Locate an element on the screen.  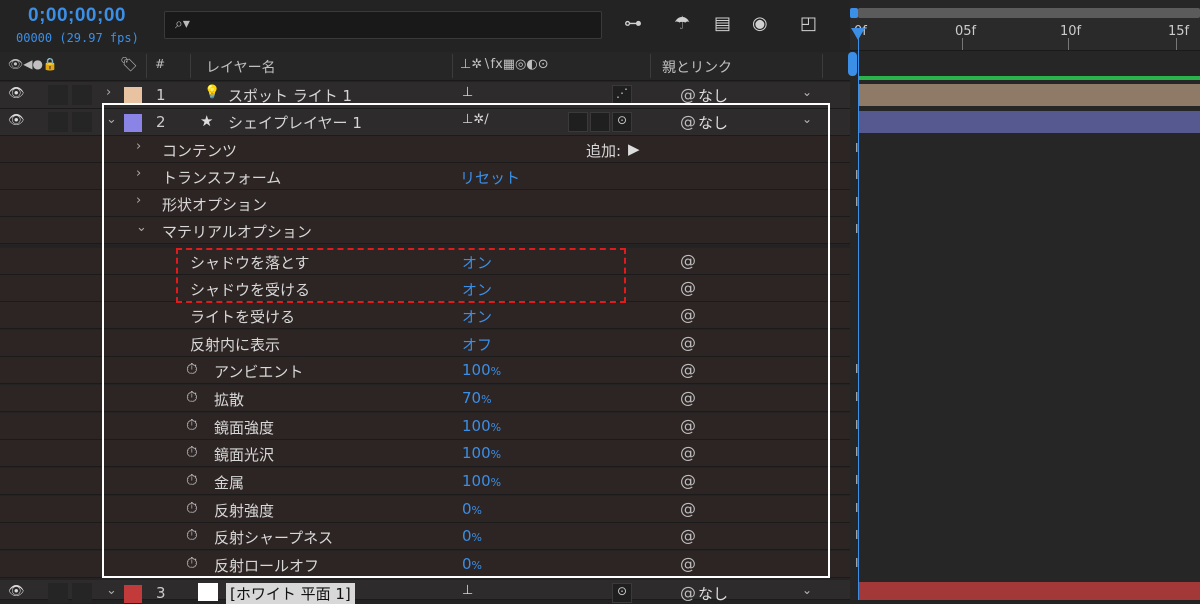
prop-value: 70% is located at coordinates (477, 398).